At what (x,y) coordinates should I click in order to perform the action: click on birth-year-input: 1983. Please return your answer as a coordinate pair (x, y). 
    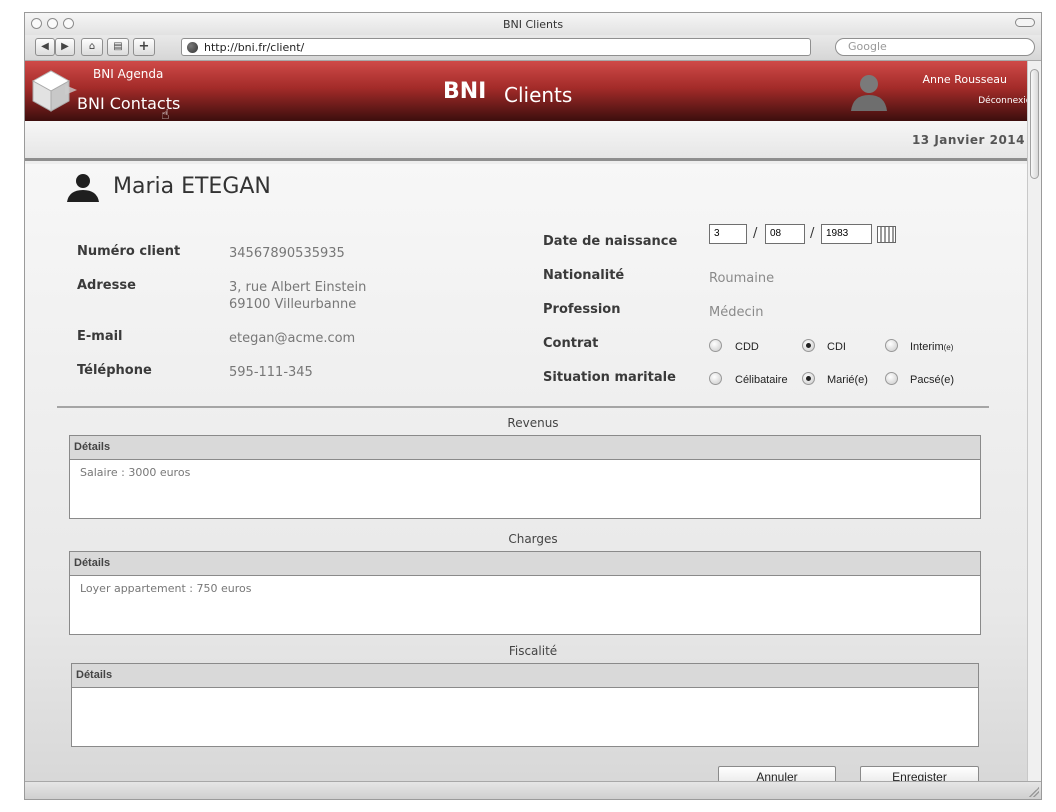
    Looking at the image, I should click on (846, 234).